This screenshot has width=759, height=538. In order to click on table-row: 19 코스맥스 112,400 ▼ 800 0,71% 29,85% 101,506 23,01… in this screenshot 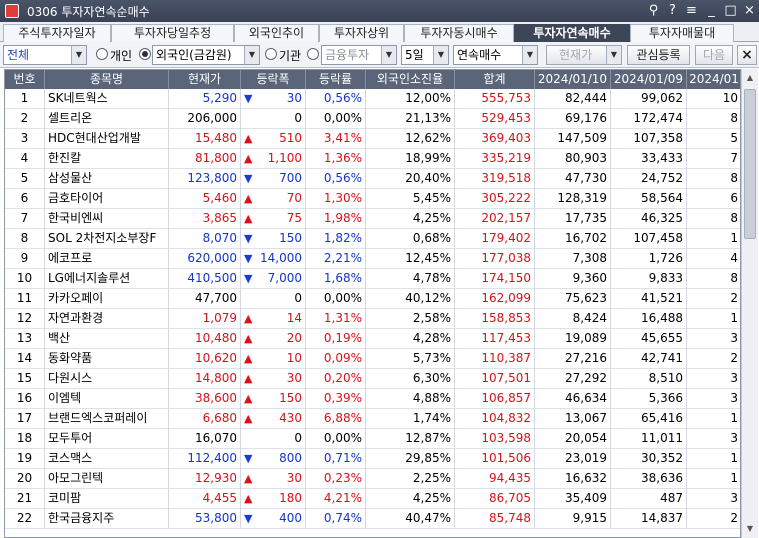, I will do `click(372, 459)`.